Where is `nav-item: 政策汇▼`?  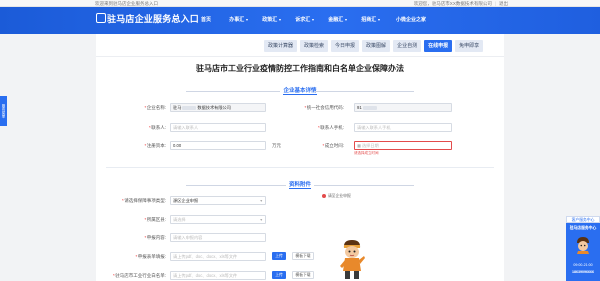
nav-item: 政策汇▼ is located at coordinates (272, 20).